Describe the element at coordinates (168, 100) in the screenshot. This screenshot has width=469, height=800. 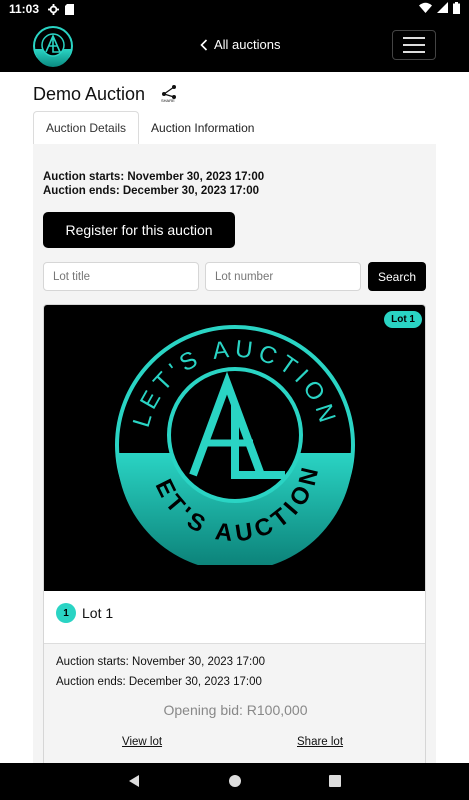
I see `share-label: SHARE` at that location.